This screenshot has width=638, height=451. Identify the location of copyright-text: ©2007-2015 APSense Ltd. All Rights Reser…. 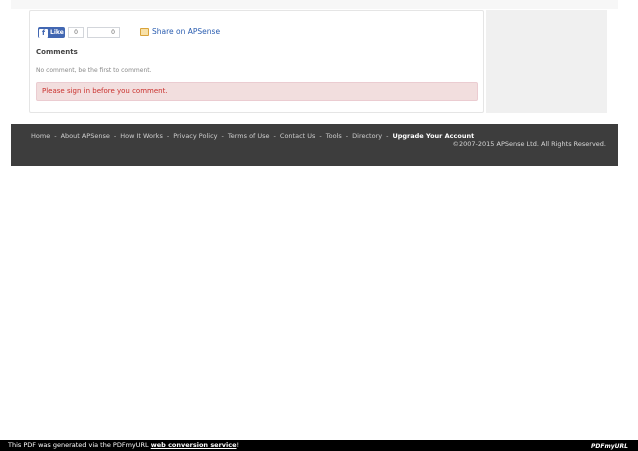
(529, 144).